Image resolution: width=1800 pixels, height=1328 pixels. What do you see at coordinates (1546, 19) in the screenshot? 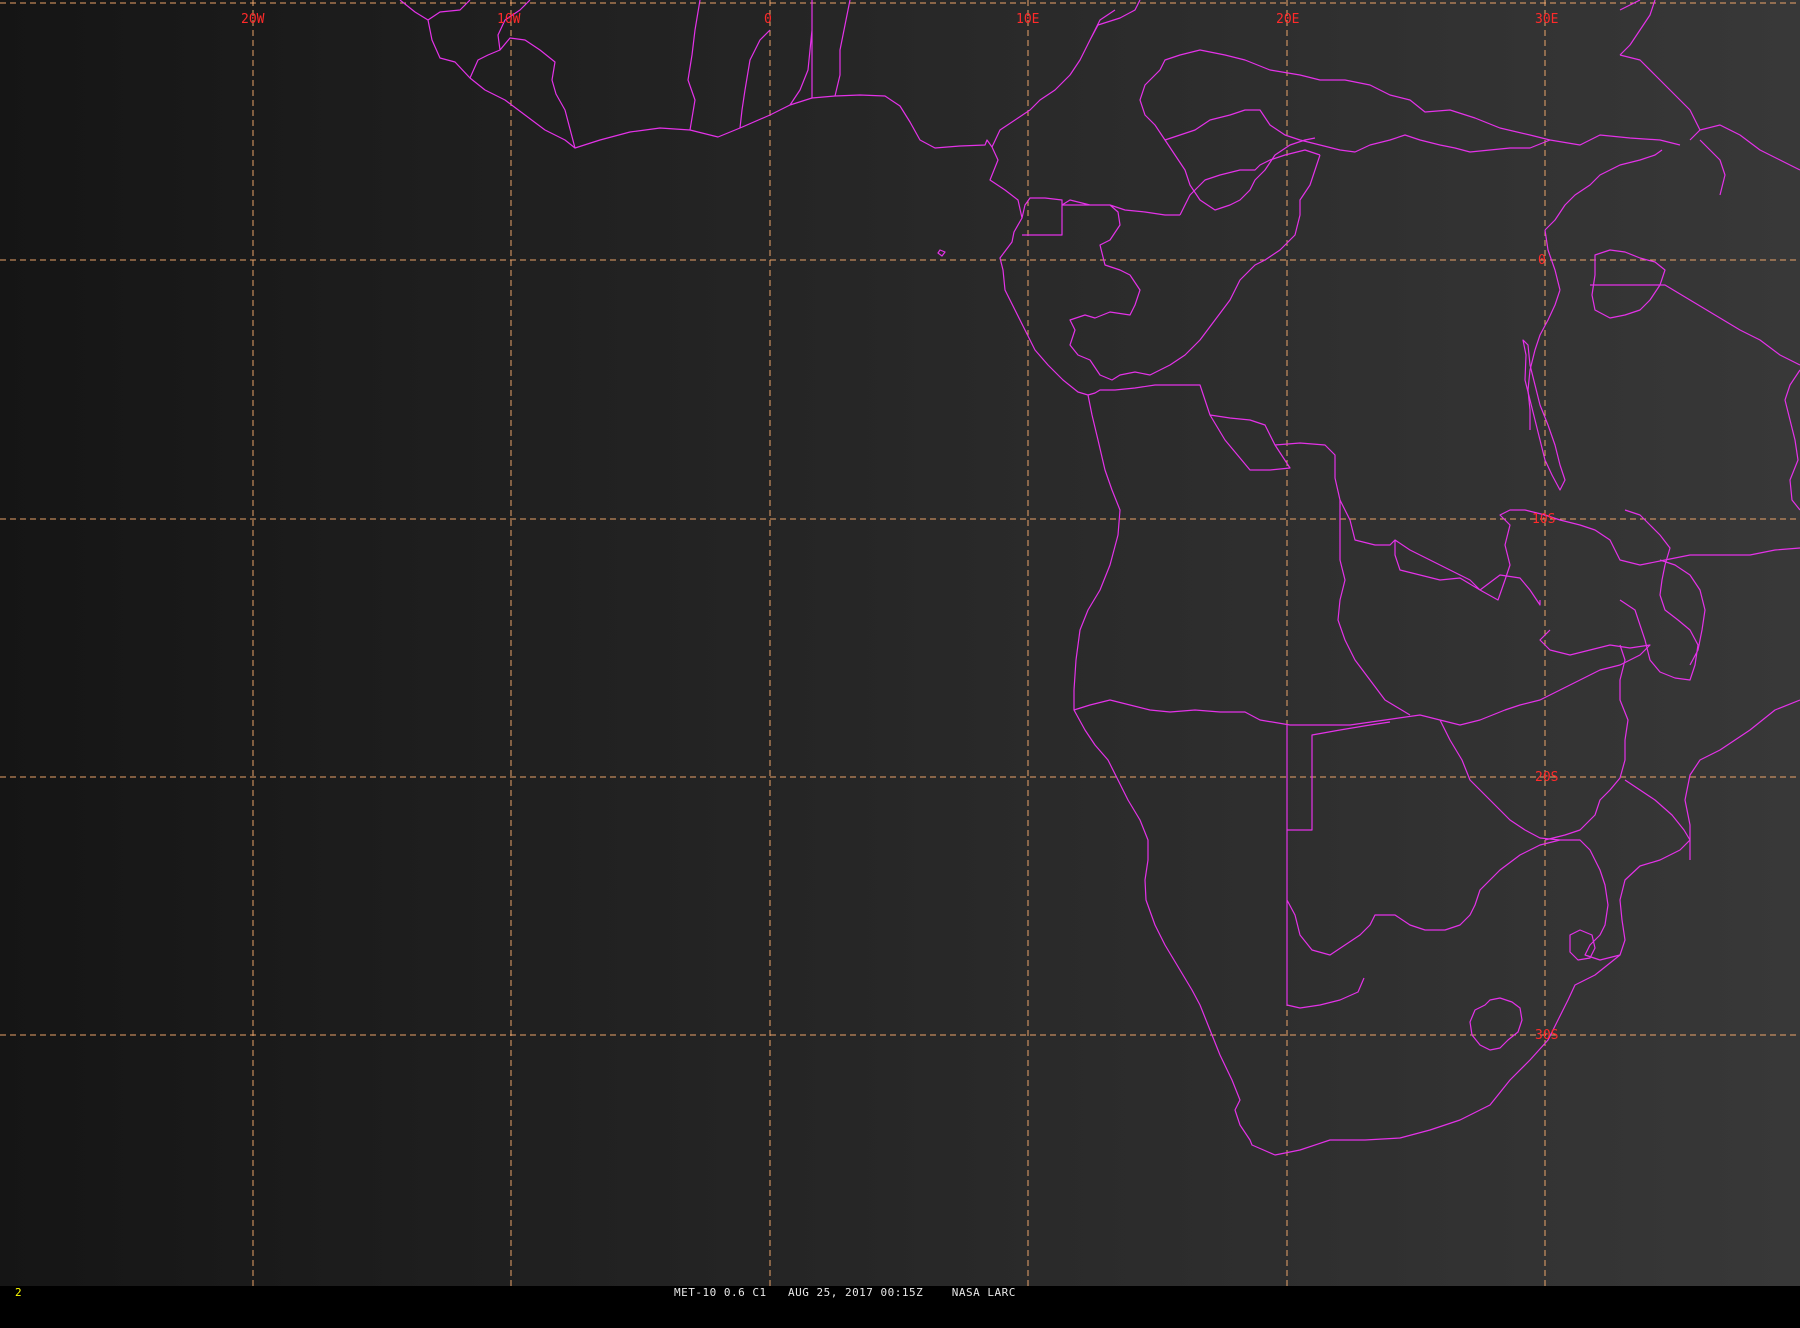
I see `lon-label-30e: 30E` at bounding box center [1546, 19].